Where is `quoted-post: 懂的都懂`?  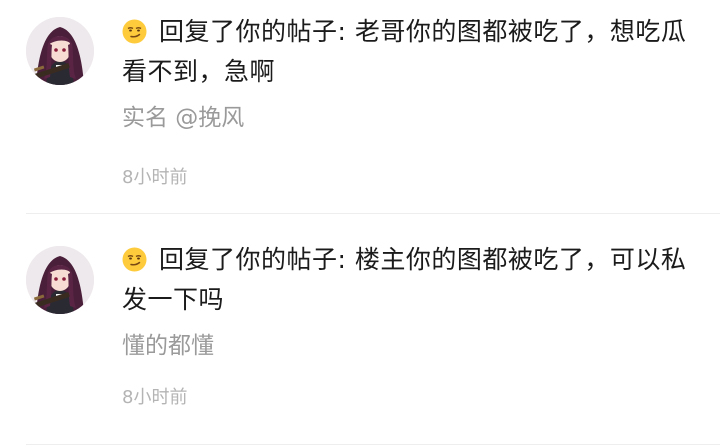 quoted-post: 懂的都懂 is located at coordinates (412, 346).